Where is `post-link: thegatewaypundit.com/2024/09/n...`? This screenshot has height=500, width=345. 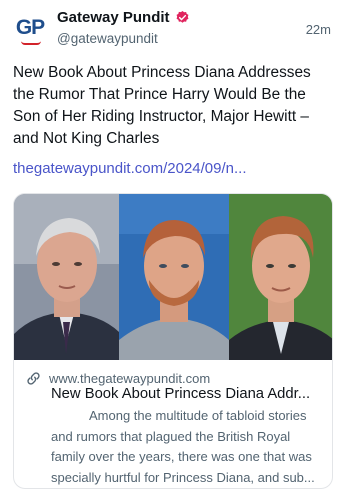
post-link: thegatewaypundit.com/2024/09/n... is located at coordinates (130, 168).